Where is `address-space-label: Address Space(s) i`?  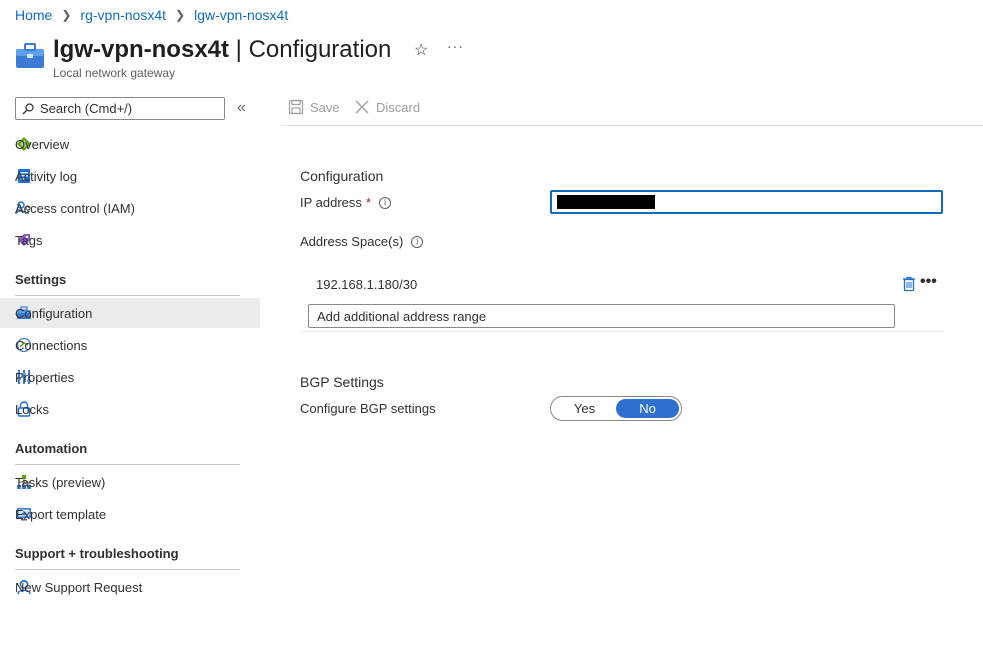 address-space-label: Address Space(s) i is located at coordinates (362, 241).